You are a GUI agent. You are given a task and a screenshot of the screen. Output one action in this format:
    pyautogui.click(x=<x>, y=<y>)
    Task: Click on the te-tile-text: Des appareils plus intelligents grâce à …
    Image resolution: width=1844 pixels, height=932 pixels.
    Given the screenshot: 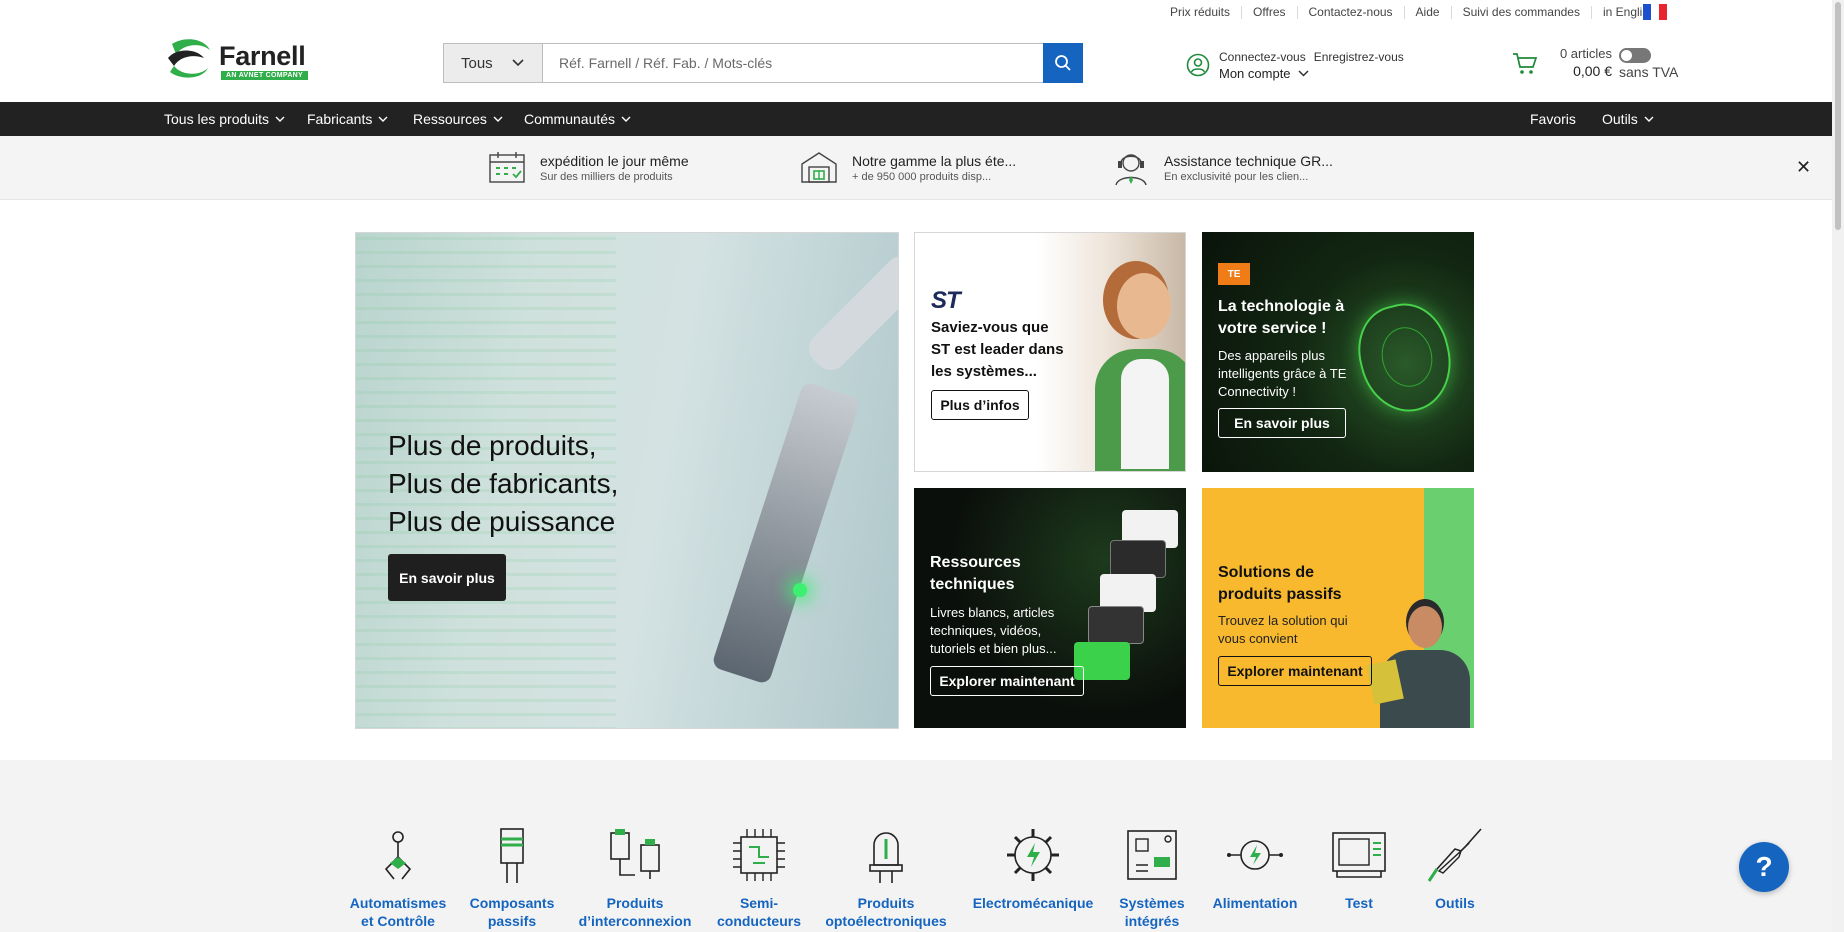 What is the action you would take?
    pyautogui.click(x=1282, y=373)
    